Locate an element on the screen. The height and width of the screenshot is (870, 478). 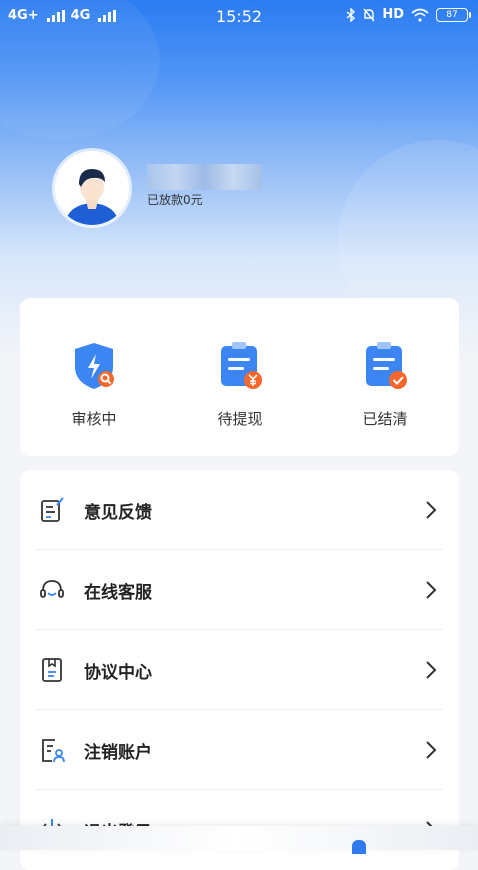
menu-label: 注销账户 is located at coordinates (118, 753).